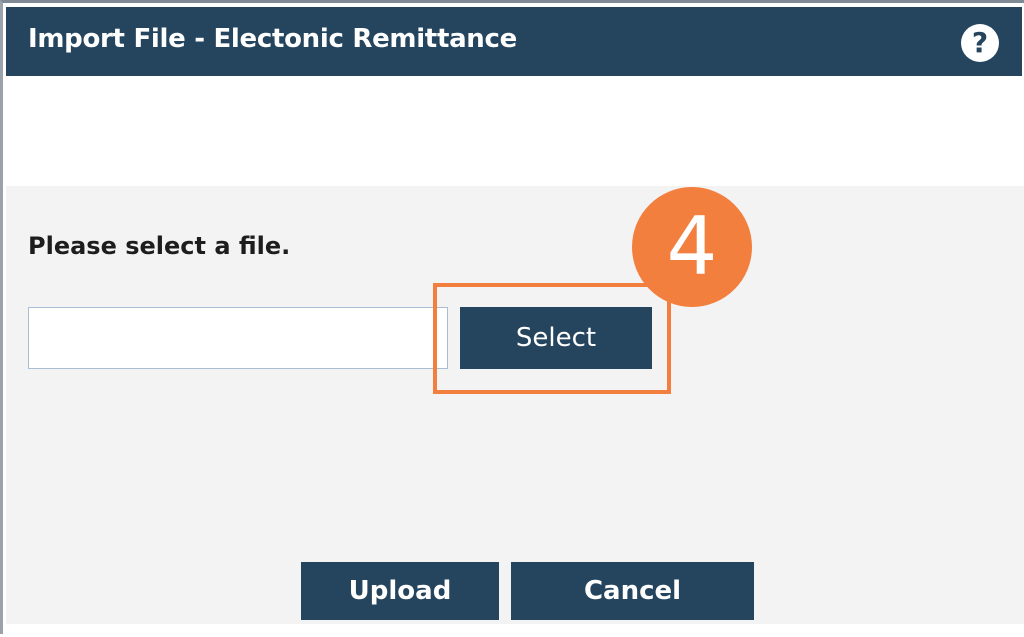 This screenshot has width=1024, height=637. I want to click on dialog-bottom-edge, so click(515, 630).